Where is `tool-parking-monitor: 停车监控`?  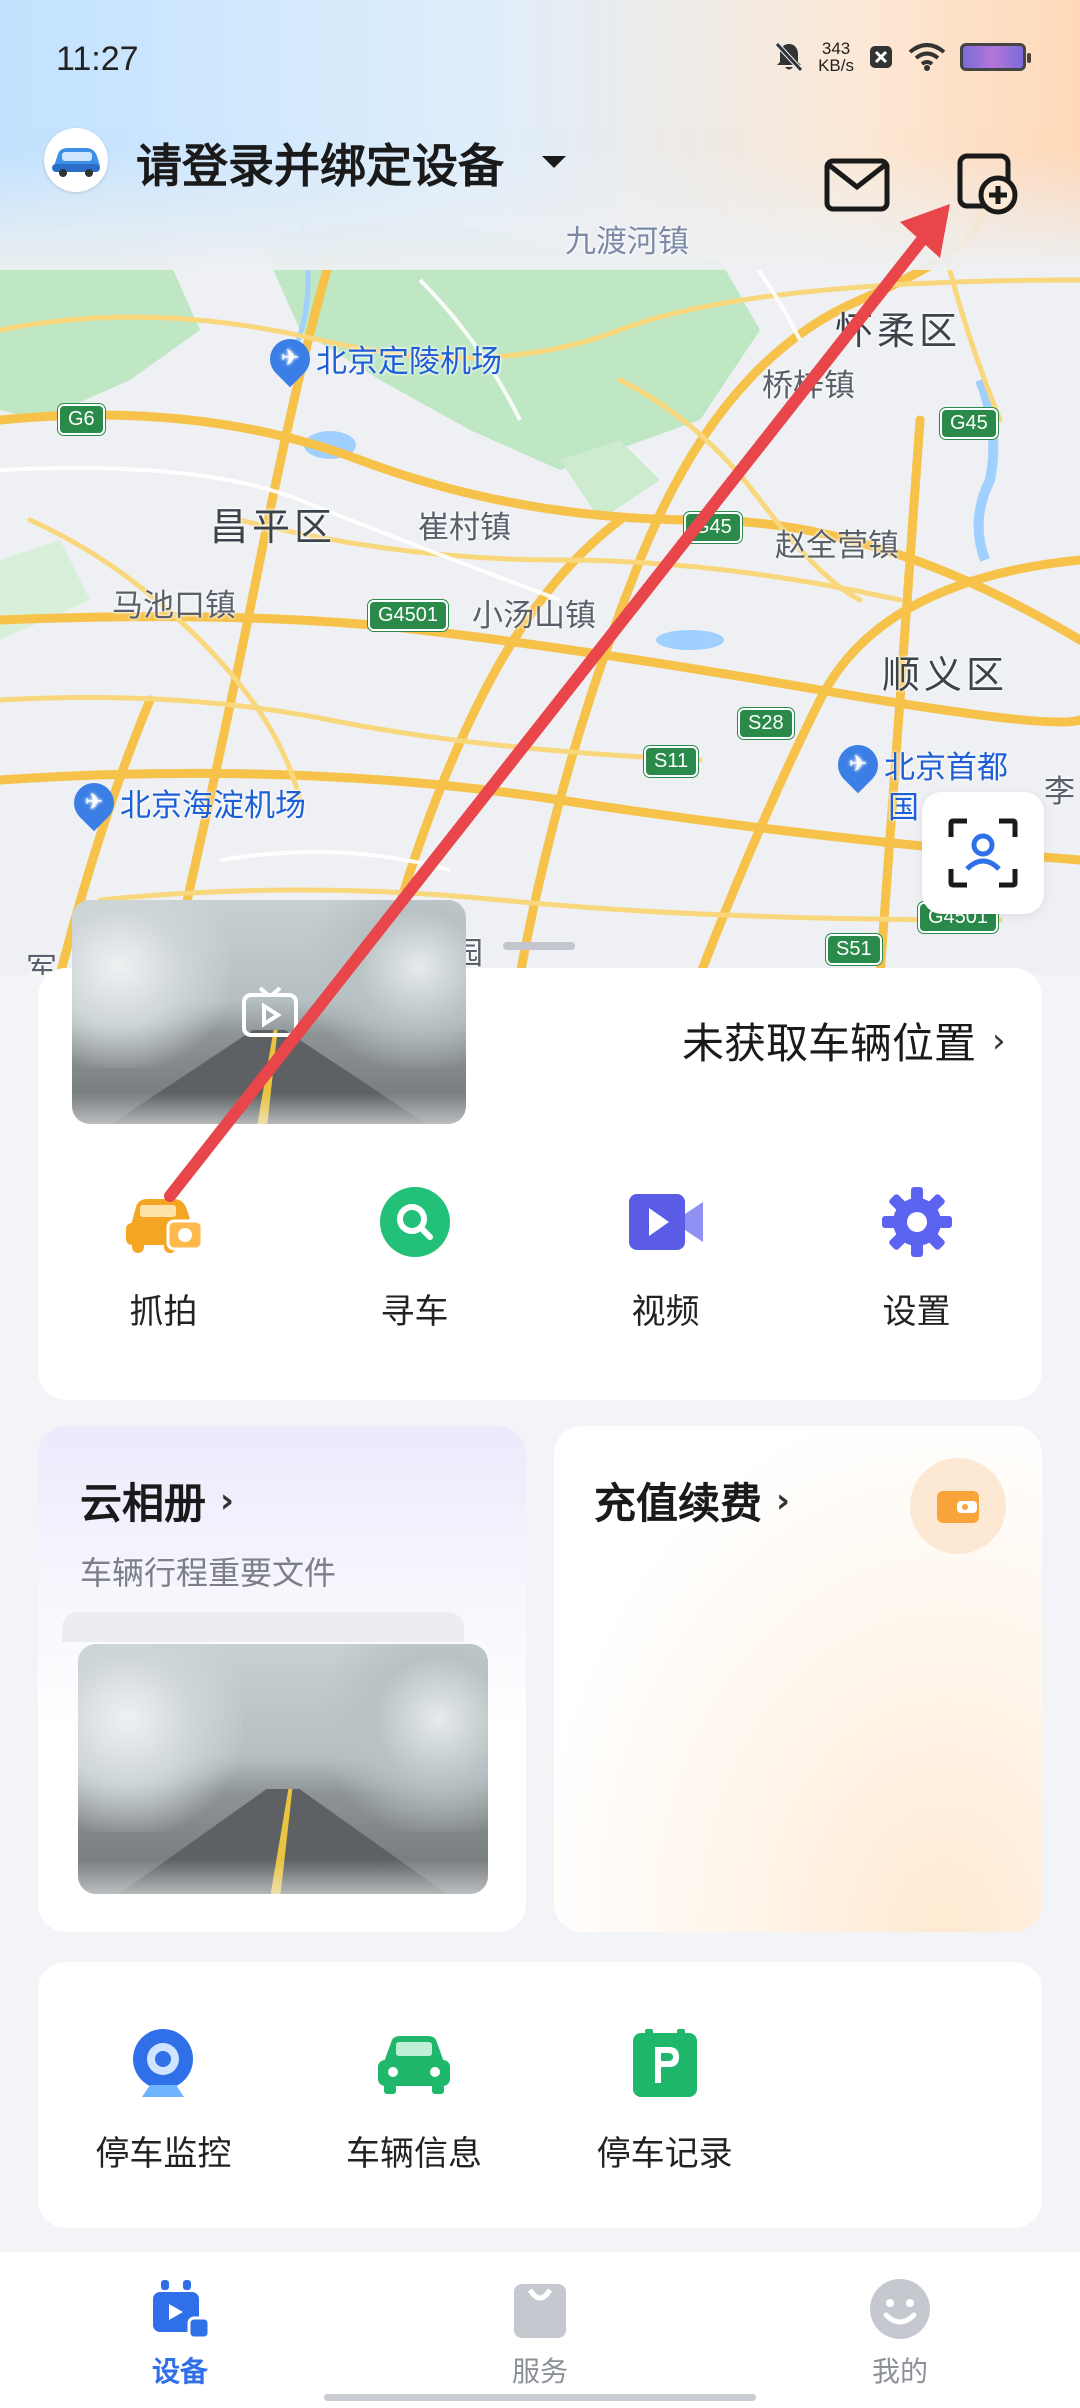
tool-parking-monitor: 停车监控 is located at coordinates (163, 2098).